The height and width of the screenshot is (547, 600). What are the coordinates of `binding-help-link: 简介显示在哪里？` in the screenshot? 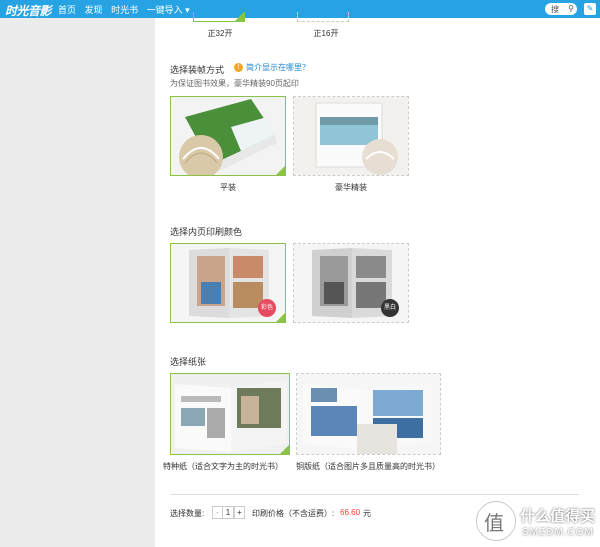 It's located at (278, 67).